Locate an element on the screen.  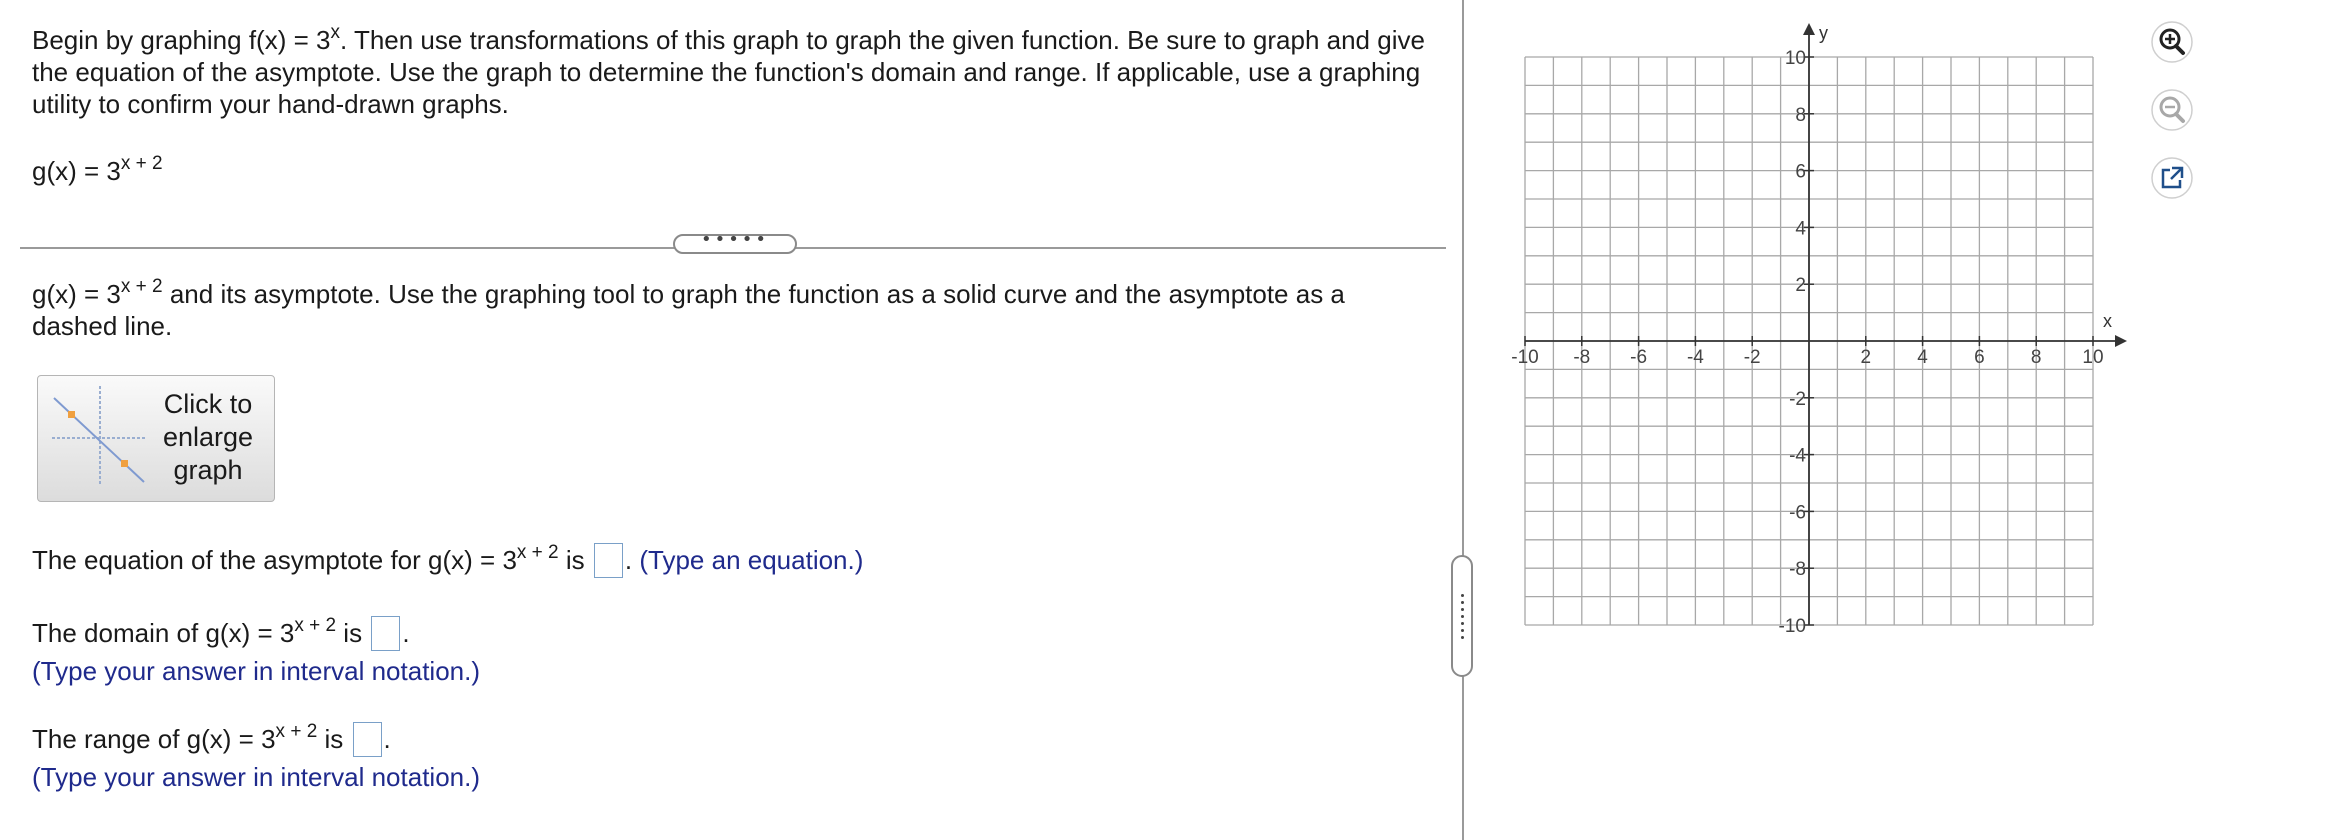
panel-divider-handle is located at coordinates (1462, 616).